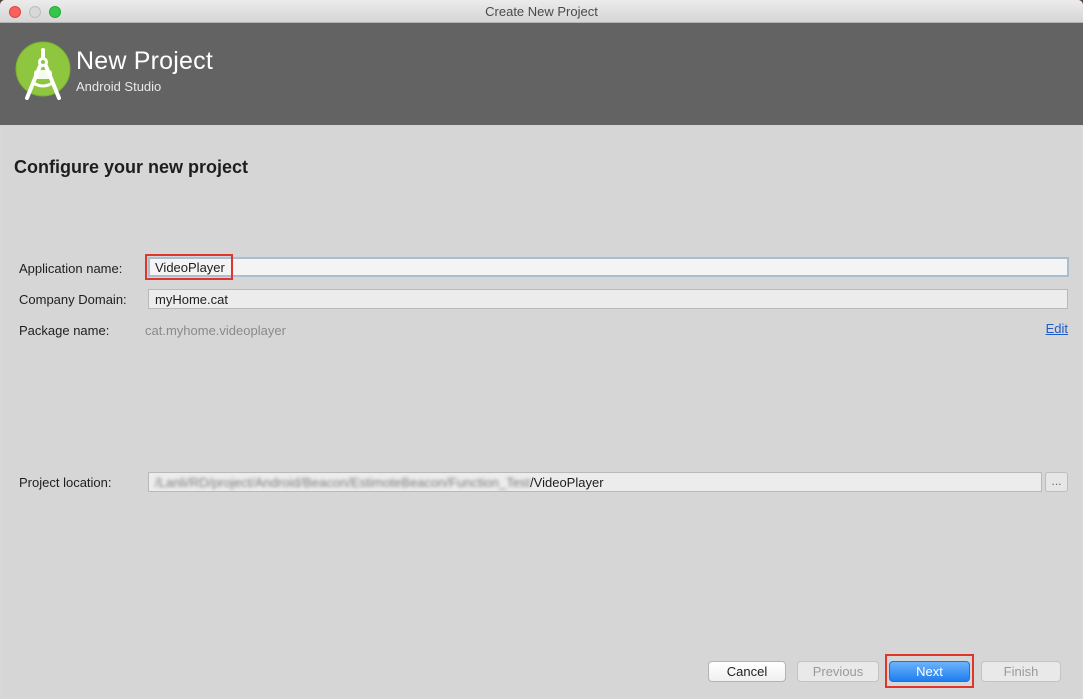 The image size is (1083, 699). Describe the element at coordinates (43, 70) in the screenshot. I see `android-studio-logo-icon` at that location.